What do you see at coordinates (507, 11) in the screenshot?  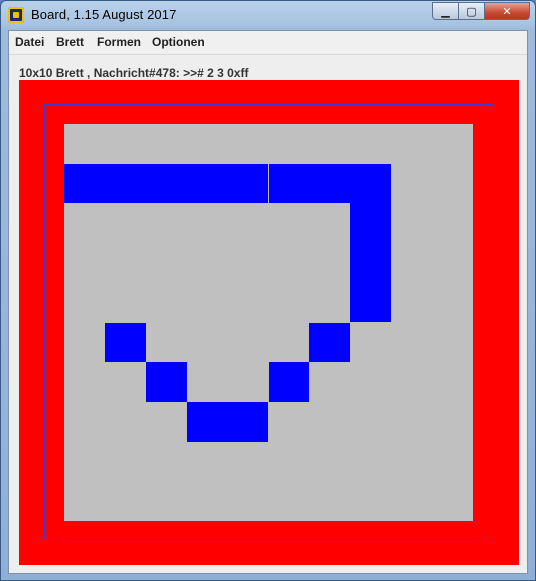 I see `close-button: ✕` at bounding box center [507, 11].